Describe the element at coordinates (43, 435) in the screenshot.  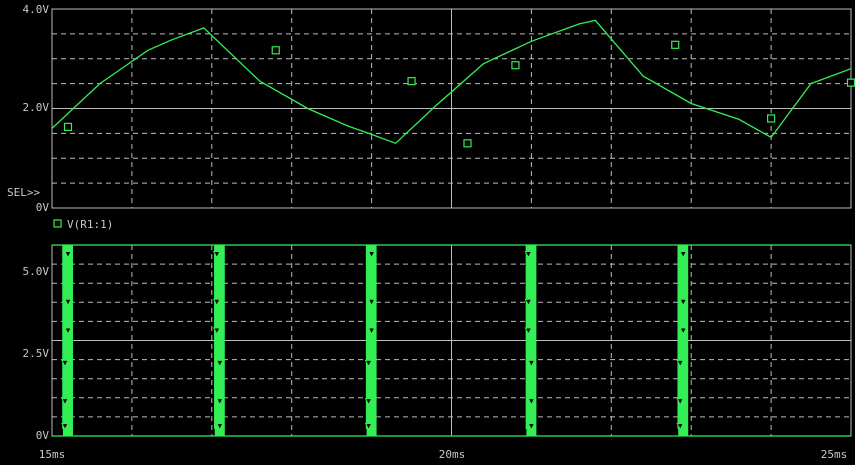
I see `bottom-y-tick-label-0v: 0V` at that location.